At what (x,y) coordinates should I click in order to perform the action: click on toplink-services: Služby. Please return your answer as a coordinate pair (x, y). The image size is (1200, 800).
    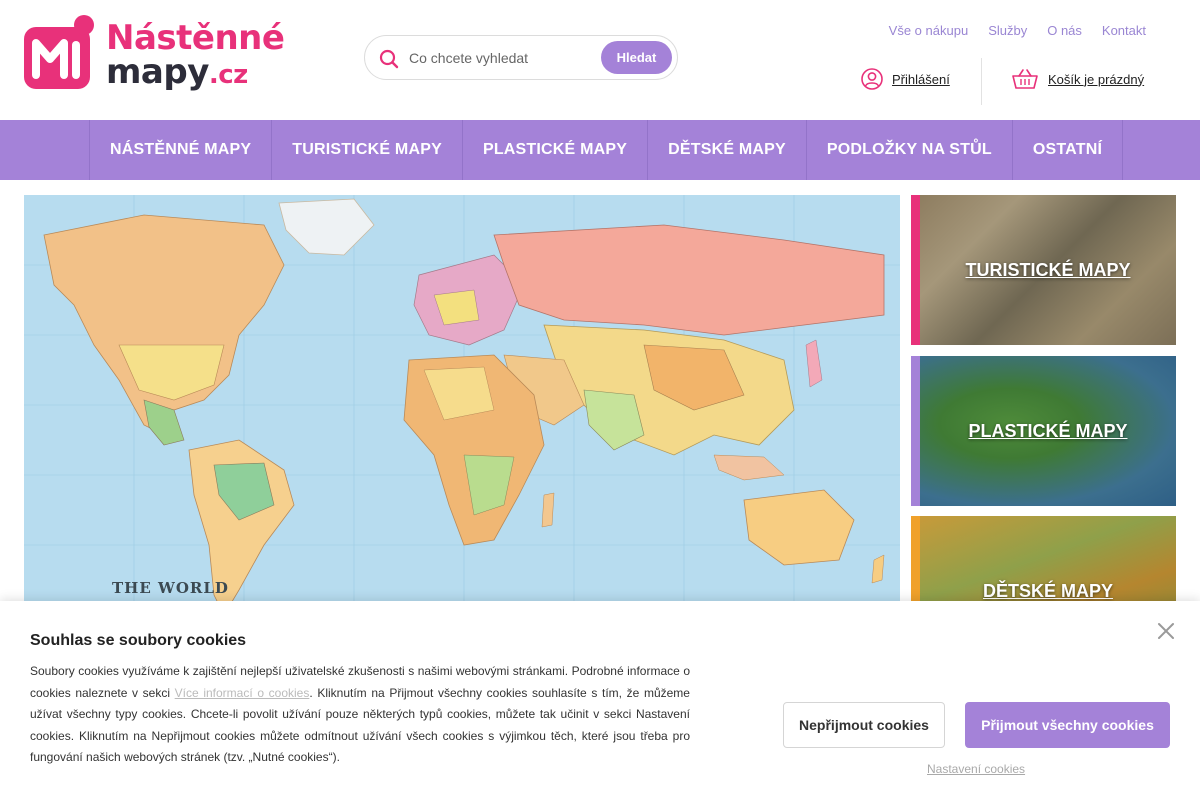
    Looking at the image, I should click on (1007, 30).